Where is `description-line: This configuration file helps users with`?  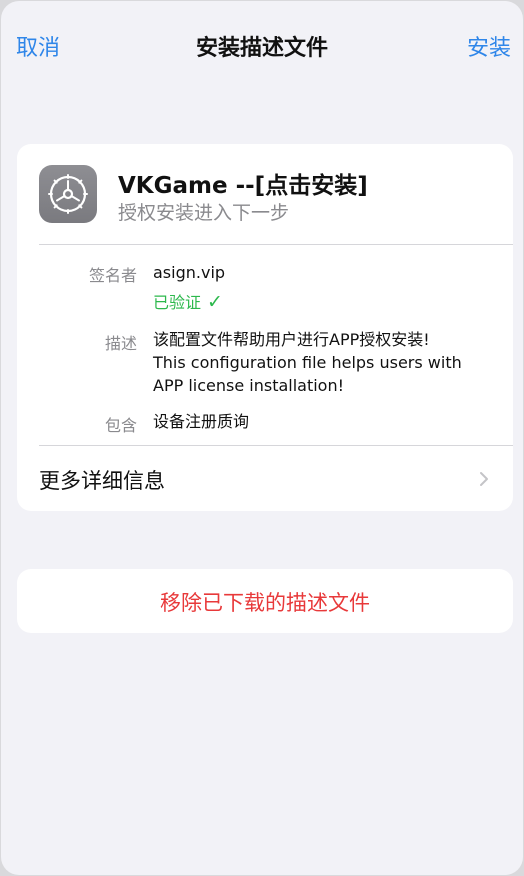
description-line: This configuration file helps users with is located at coordinates (307, 362).